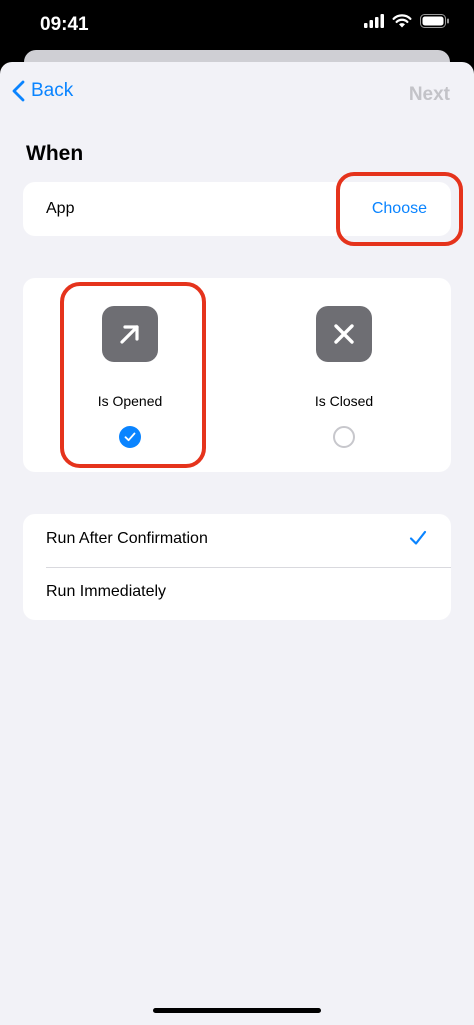 The image size is (474, 1025). What do you see at coordinates (127, 538) in the screenshot?
I see `run-option-label: Run After Confirmation` at bounding box center [127, 538].